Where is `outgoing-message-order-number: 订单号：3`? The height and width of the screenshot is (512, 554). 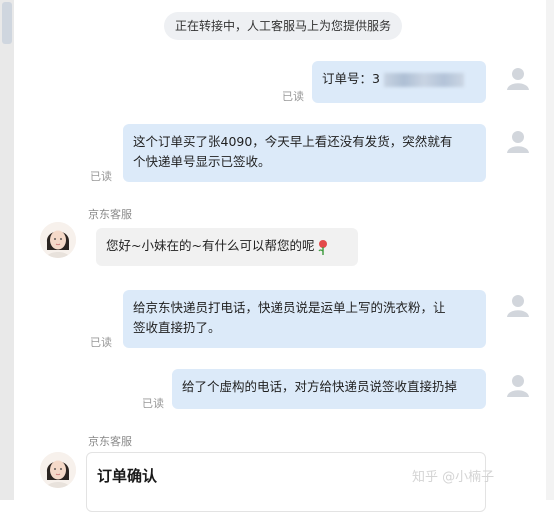 outgoing-message-order-number: 订单号：3 is located at coordinates (399, 82).